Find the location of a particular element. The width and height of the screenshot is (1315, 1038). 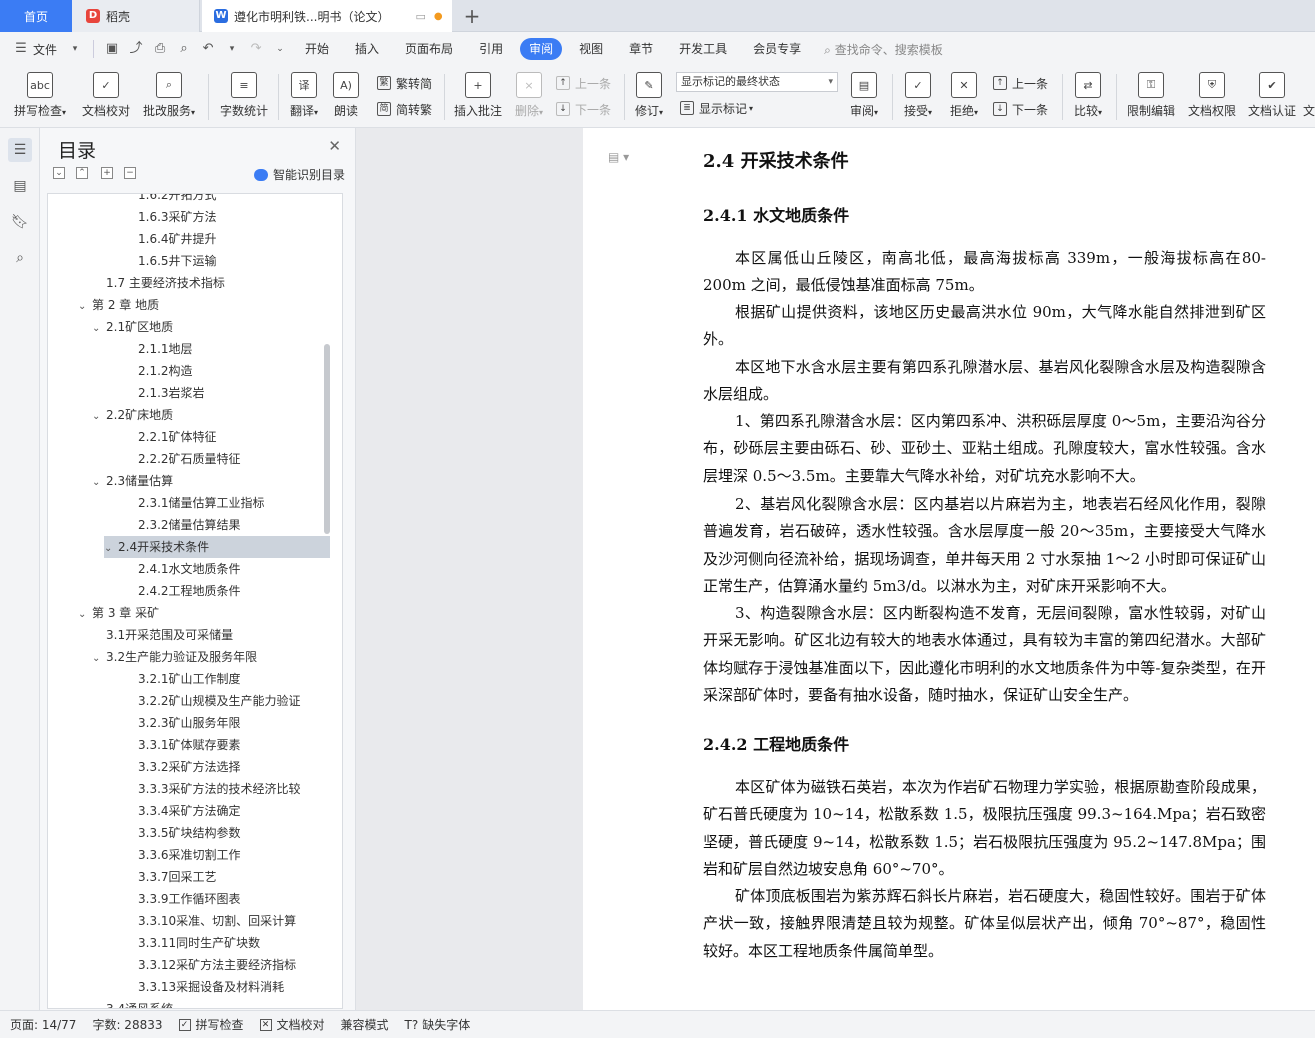

menu-layout: 页面布局 is located at coordinates (429, 49).